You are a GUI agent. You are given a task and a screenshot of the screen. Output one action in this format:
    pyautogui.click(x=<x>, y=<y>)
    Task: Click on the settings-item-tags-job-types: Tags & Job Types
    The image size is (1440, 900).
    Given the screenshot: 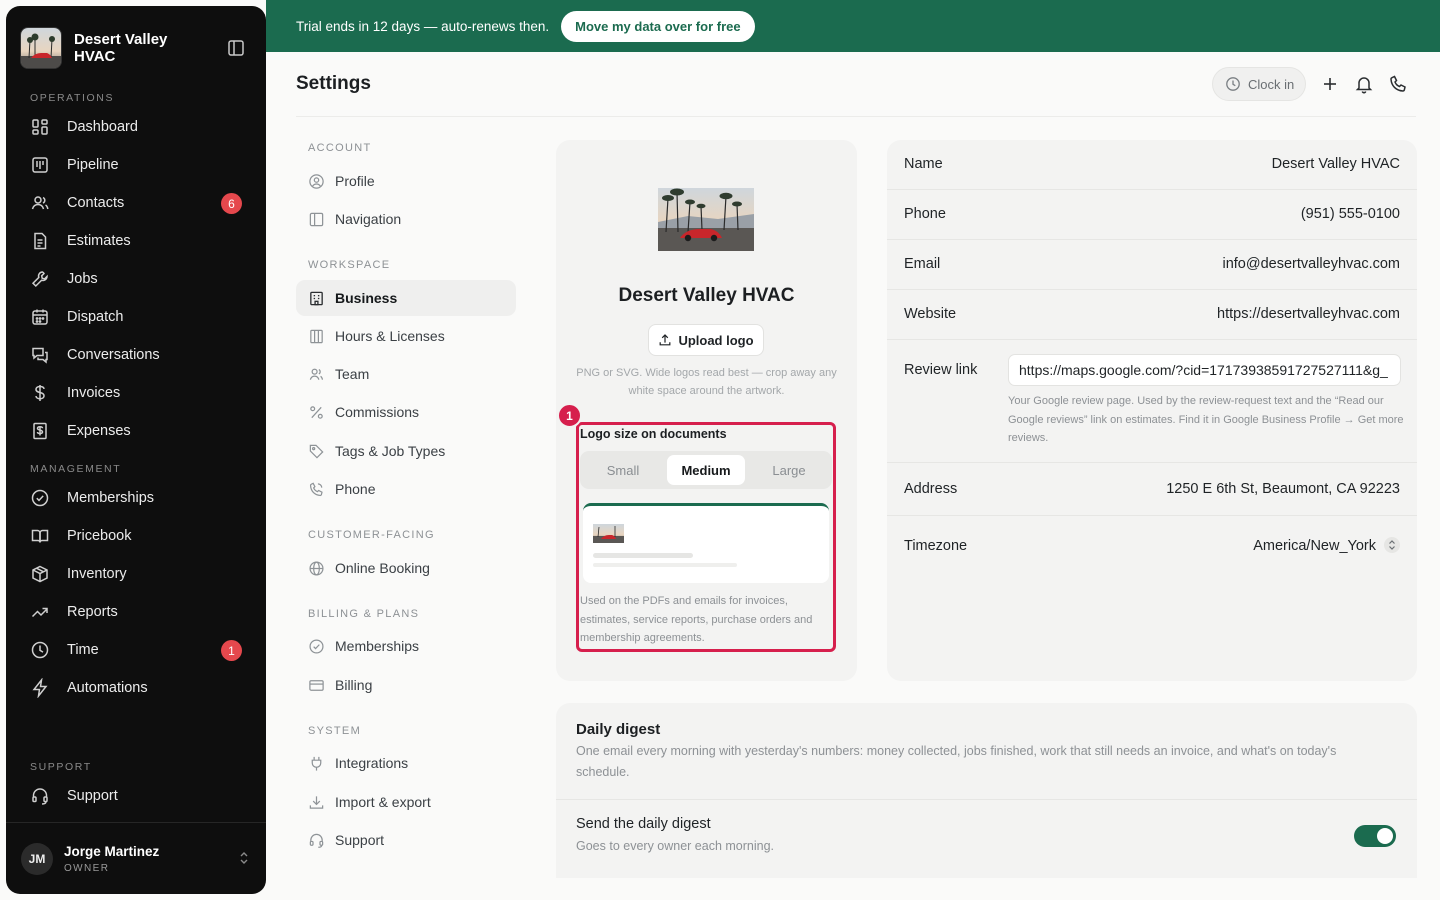 What is the action you would take?
    pyautogui.click(x=406, y=451)
    